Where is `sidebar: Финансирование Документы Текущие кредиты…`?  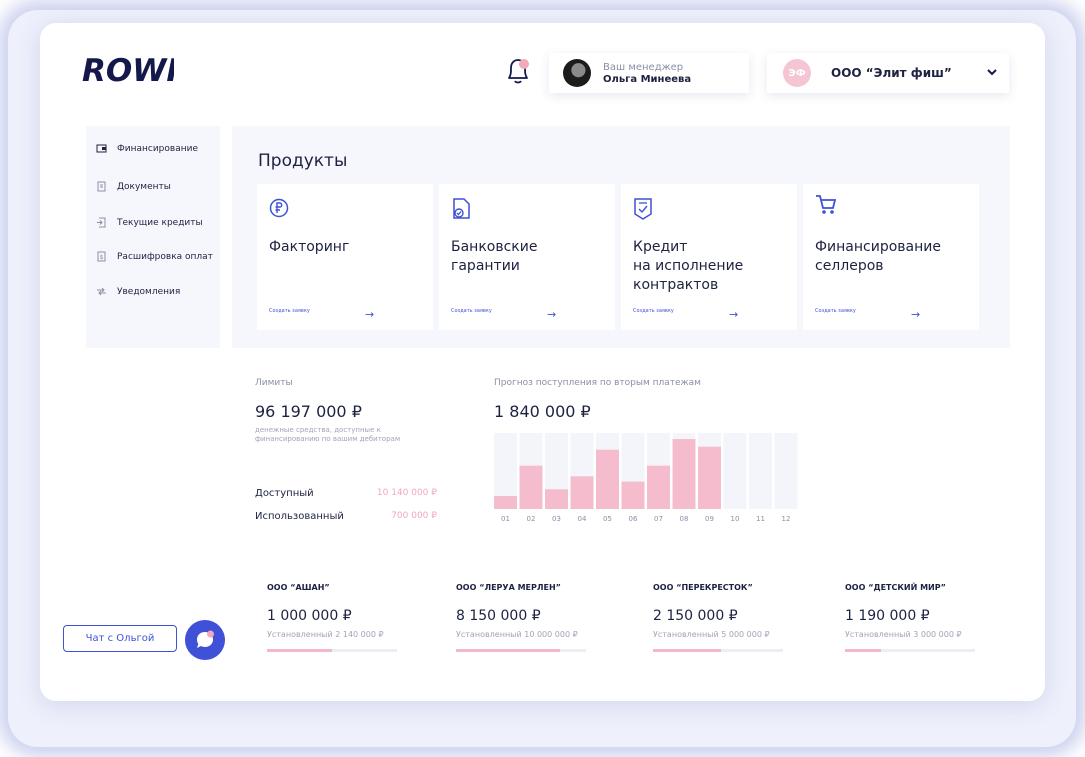
sidebar: Финансирование Документы Текущие кредиты… is located at coordinates (153, 237).